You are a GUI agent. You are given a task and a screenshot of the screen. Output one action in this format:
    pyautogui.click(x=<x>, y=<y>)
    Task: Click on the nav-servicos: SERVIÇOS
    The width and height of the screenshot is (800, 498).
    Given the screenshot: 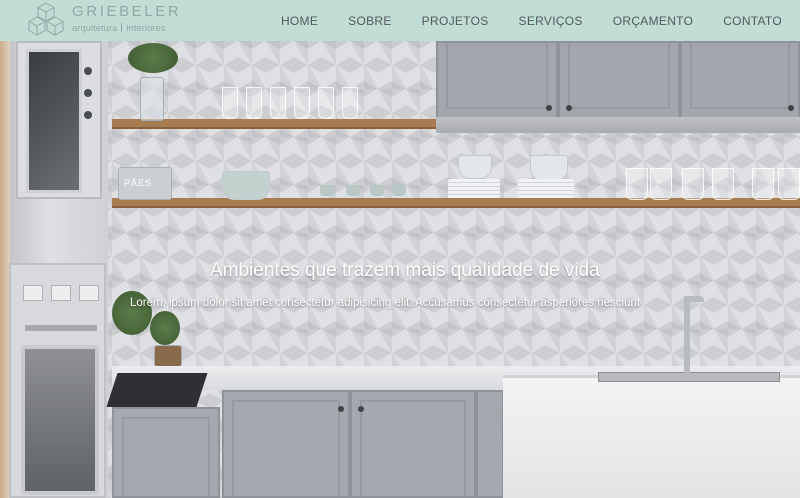 What is the action you would take?
    pyautogui.click(x=551, y=21)
    